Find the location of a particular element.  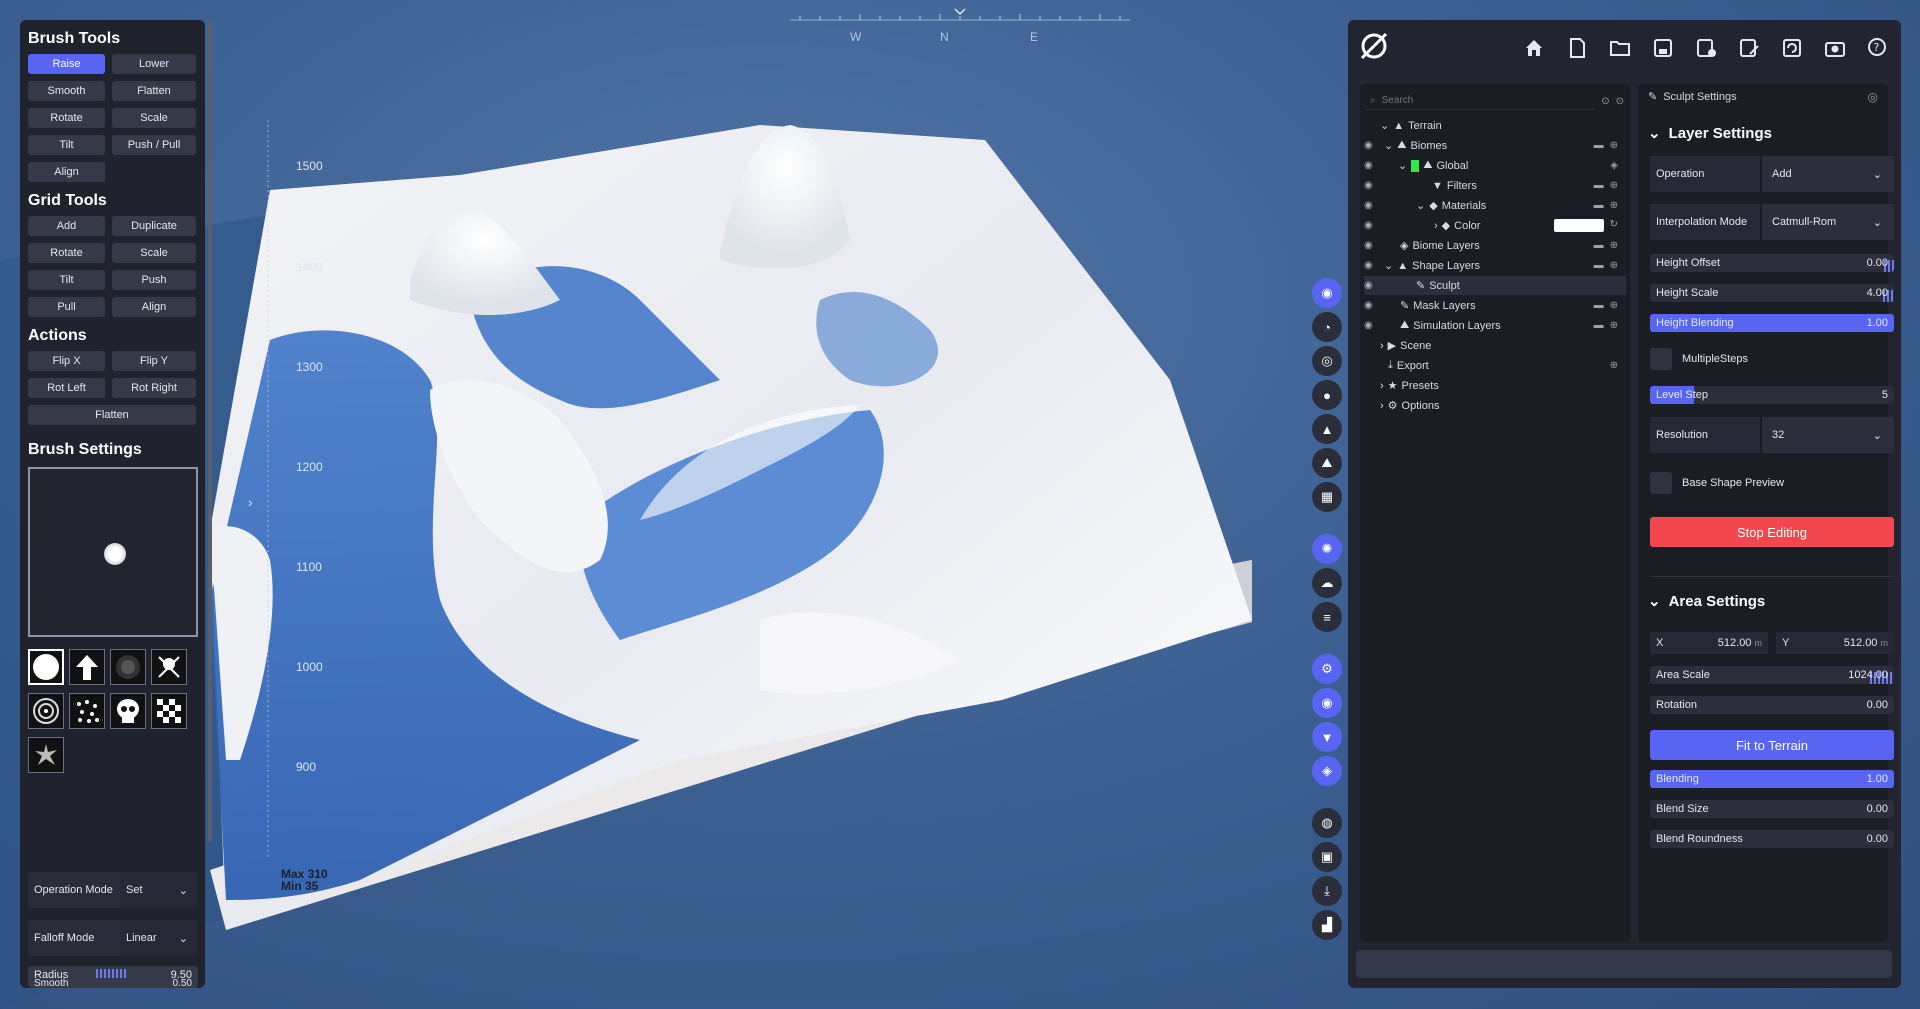

resolution-select: Resolution 32 ⌄ is located at coordinates (1772, 435).